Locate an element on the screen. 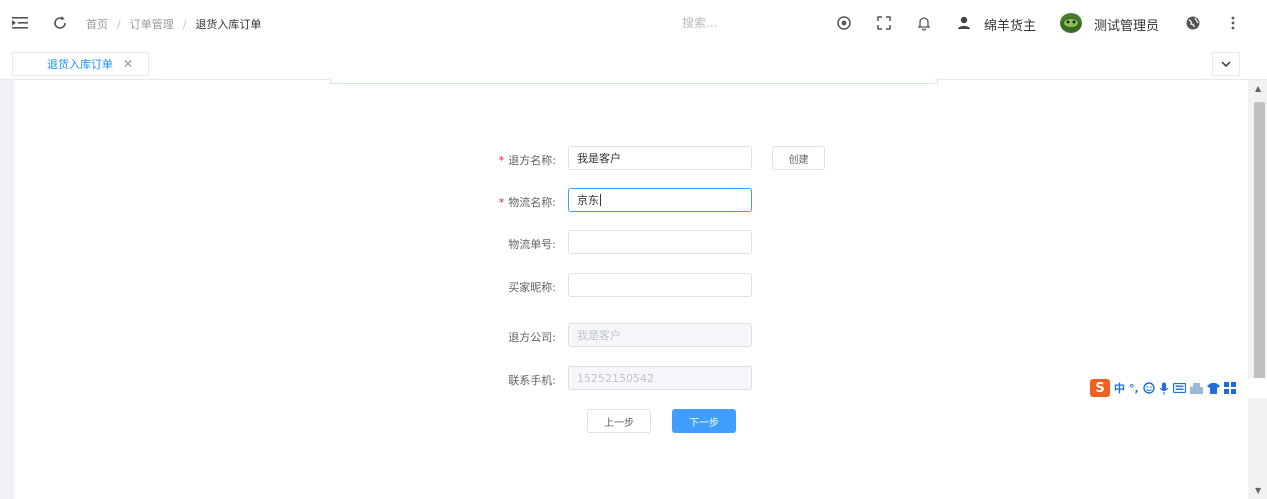 This screenshot has height=499, width=1267. logistics-name-field: 京东 is located at coordinates (660, 200).